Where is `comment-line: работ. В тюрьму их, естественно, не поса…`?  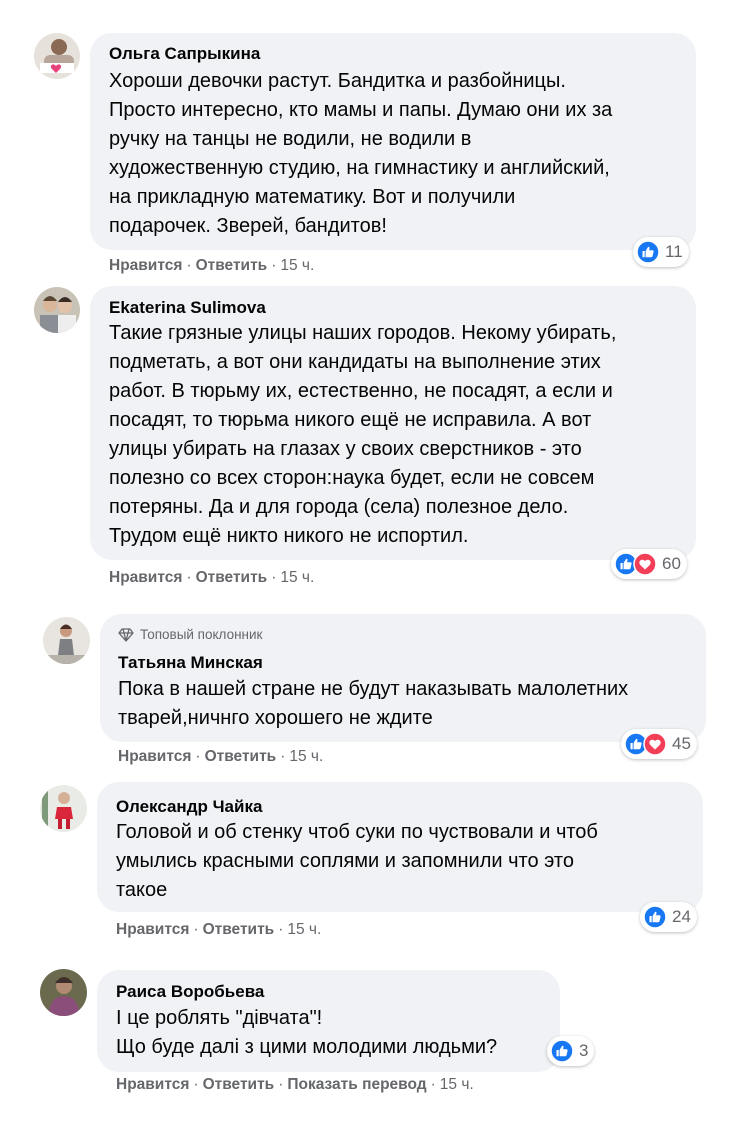 comment-line: работ. В тюрьму их, естественно, не поса… is located at coordinates (361, 391).